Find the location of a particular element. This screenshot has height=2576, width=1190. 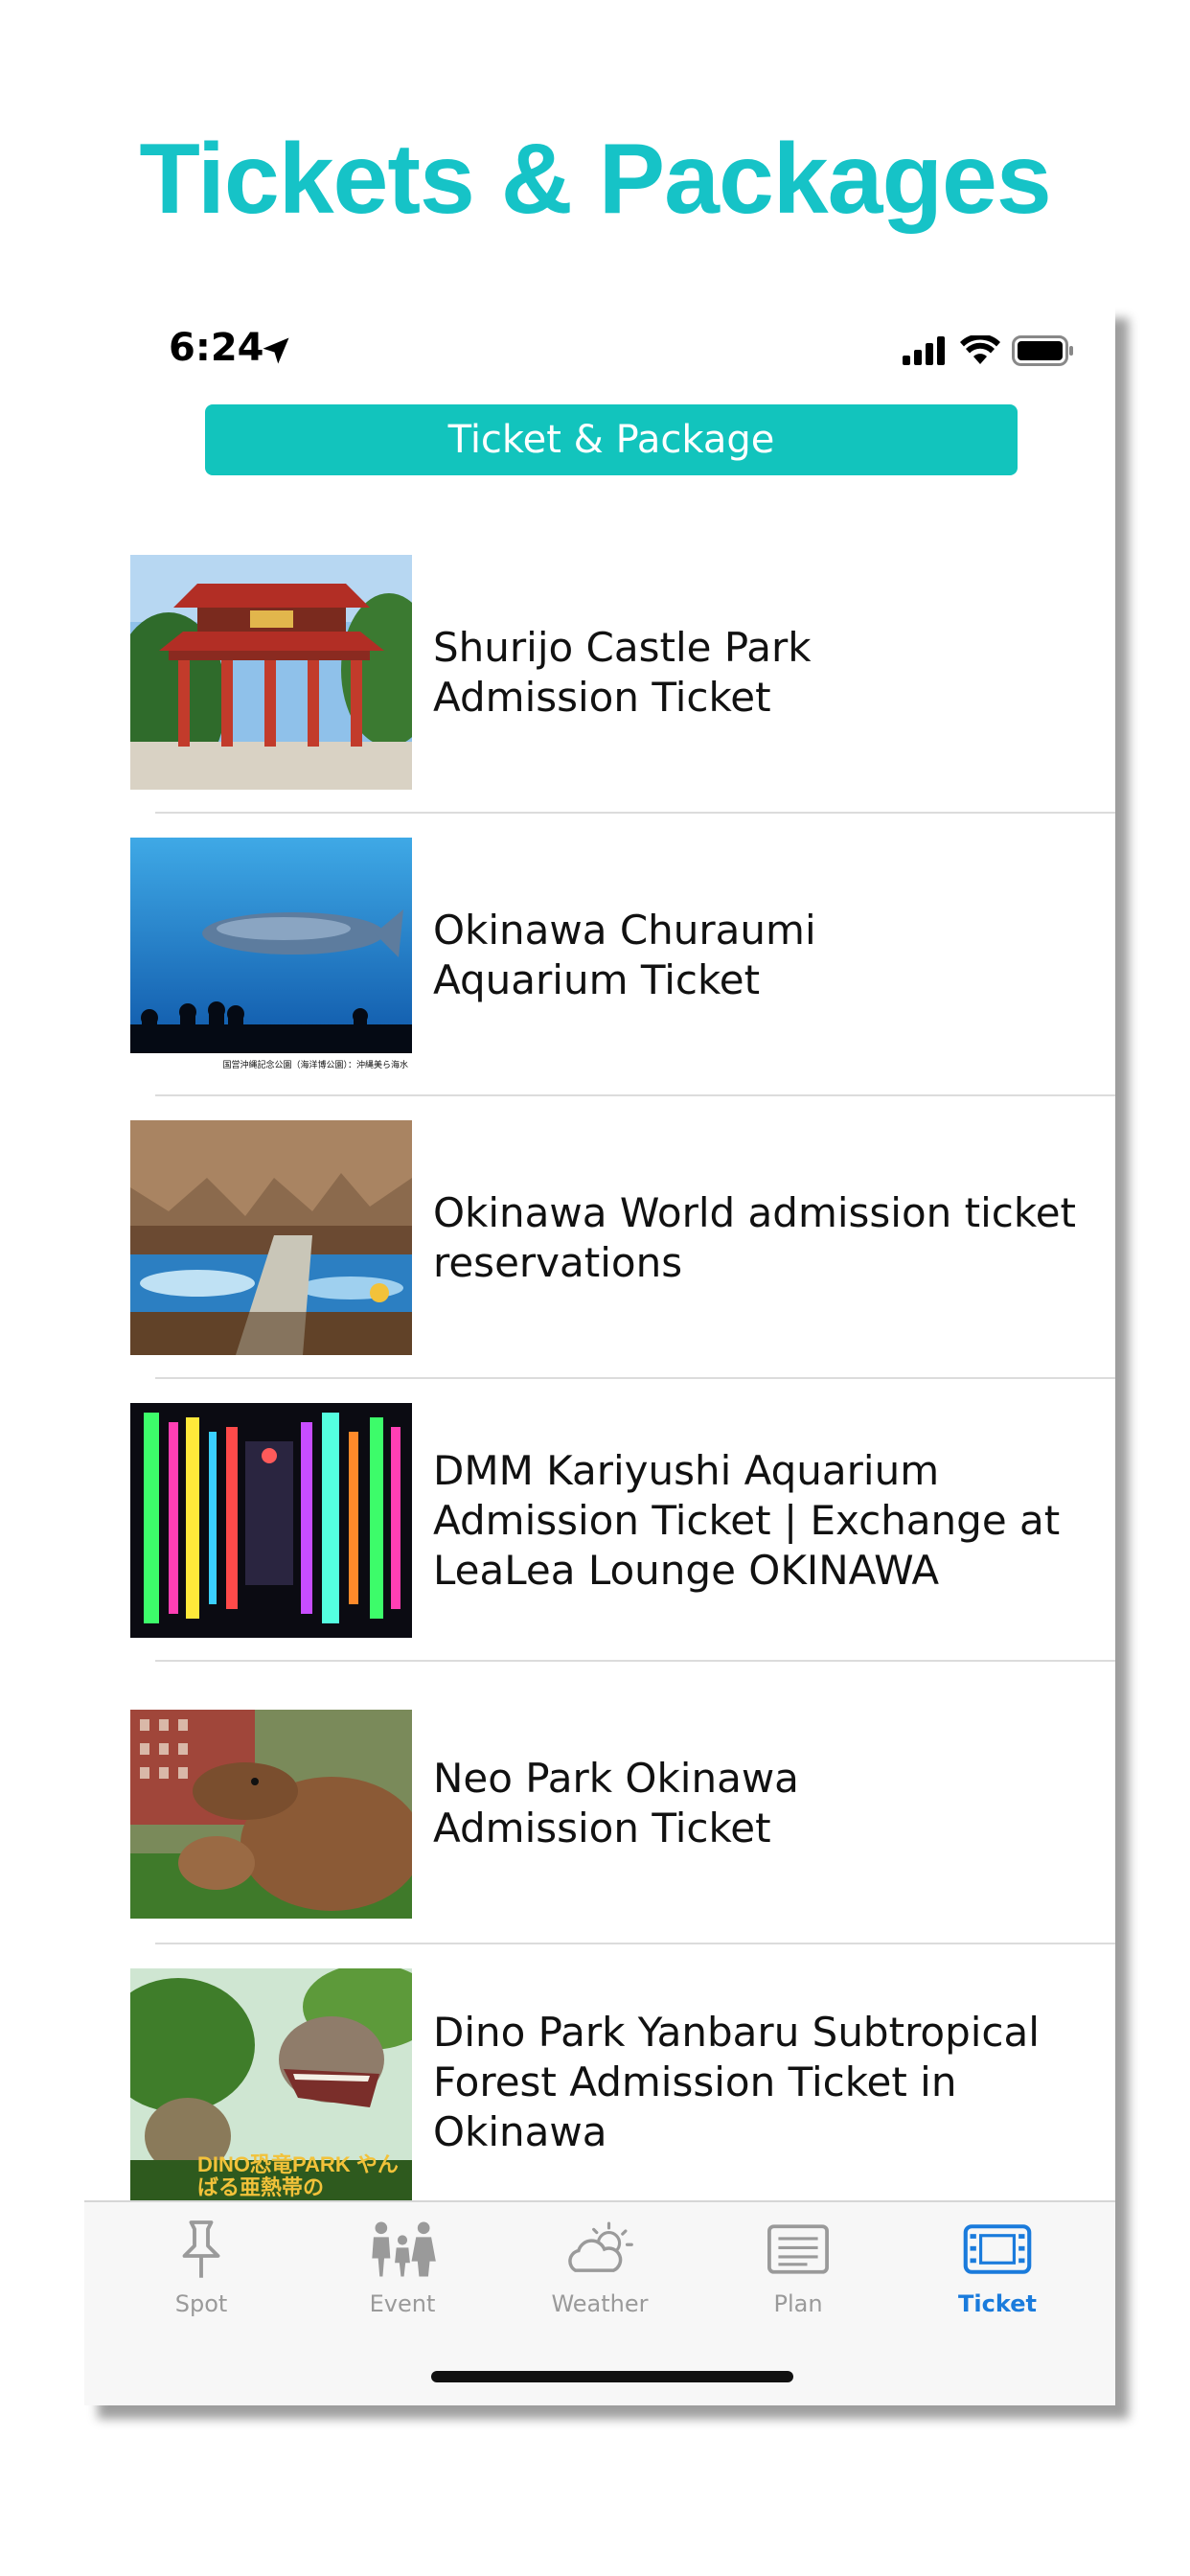

gyokusendo-cave-photo is located at coordinates (271, 1237).